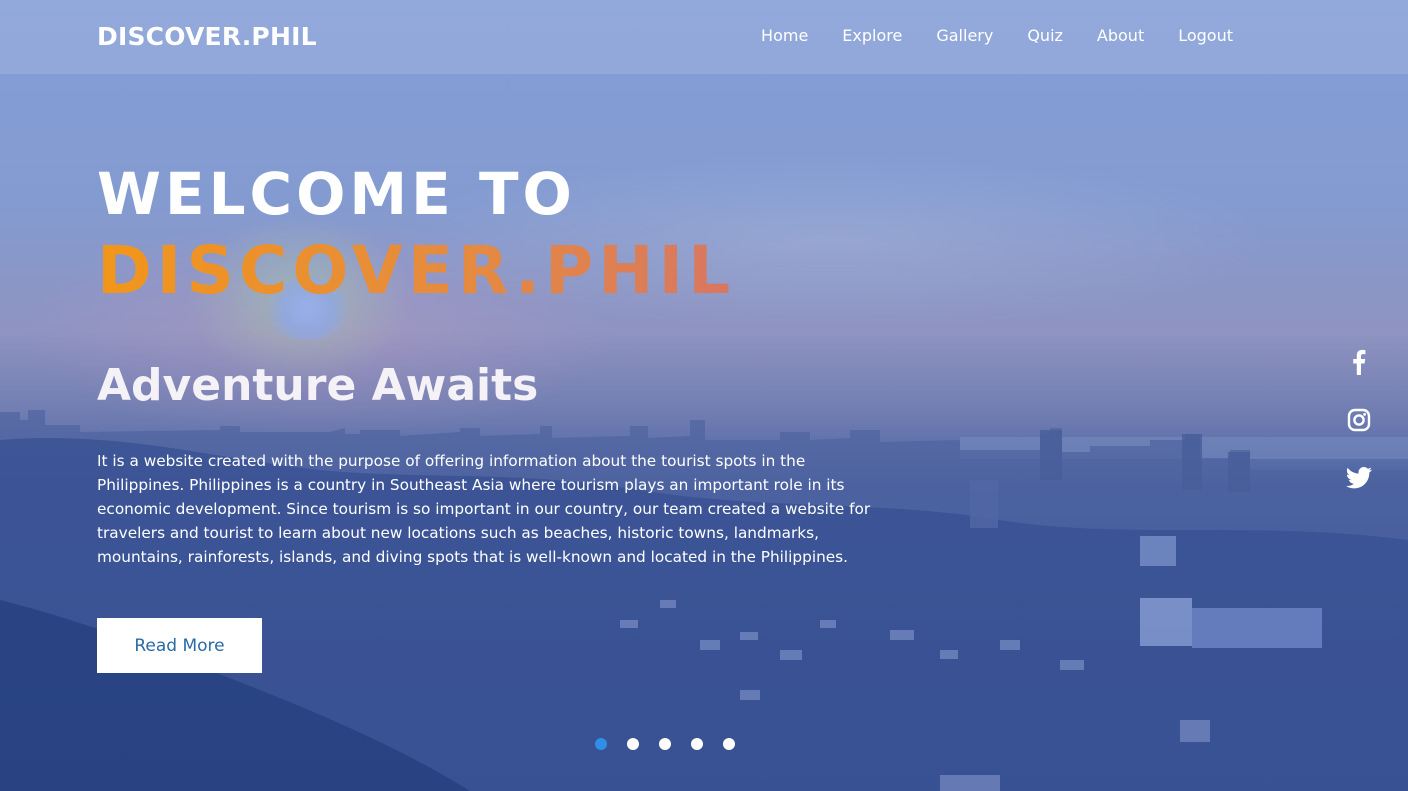  Describe the element at coordinates (1120, 35) in the screenshot. I see `nav-link-about: About` at that location.